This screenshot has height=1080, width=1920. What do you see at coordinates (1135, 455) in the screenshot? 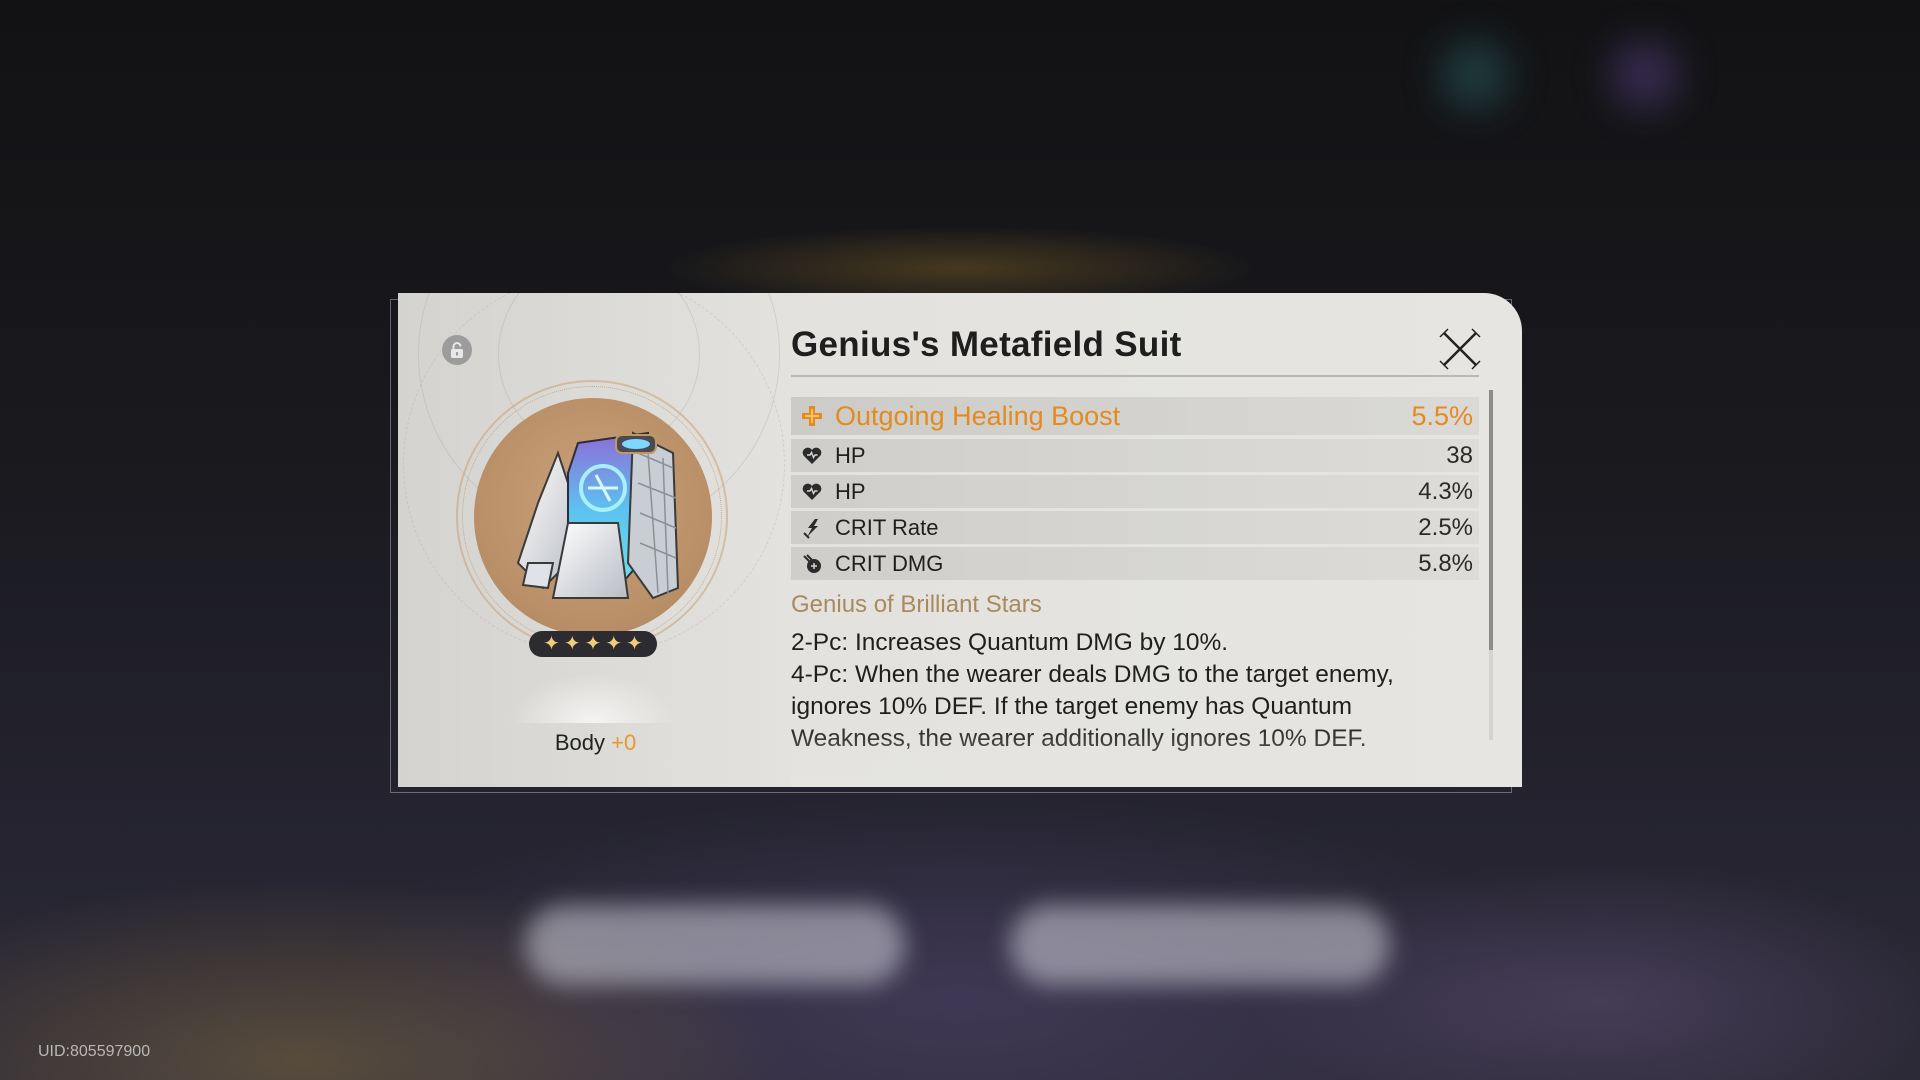
I see `sub-stat-row: HP 38` at bounding box center [1135, 455].